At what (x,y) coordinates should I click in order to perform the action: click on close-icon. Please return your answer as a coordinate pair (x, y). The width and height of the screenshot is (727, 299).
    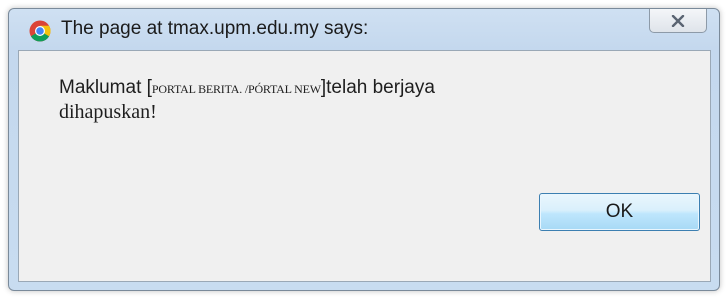
    Looking at the image, I should click on (678, 20).